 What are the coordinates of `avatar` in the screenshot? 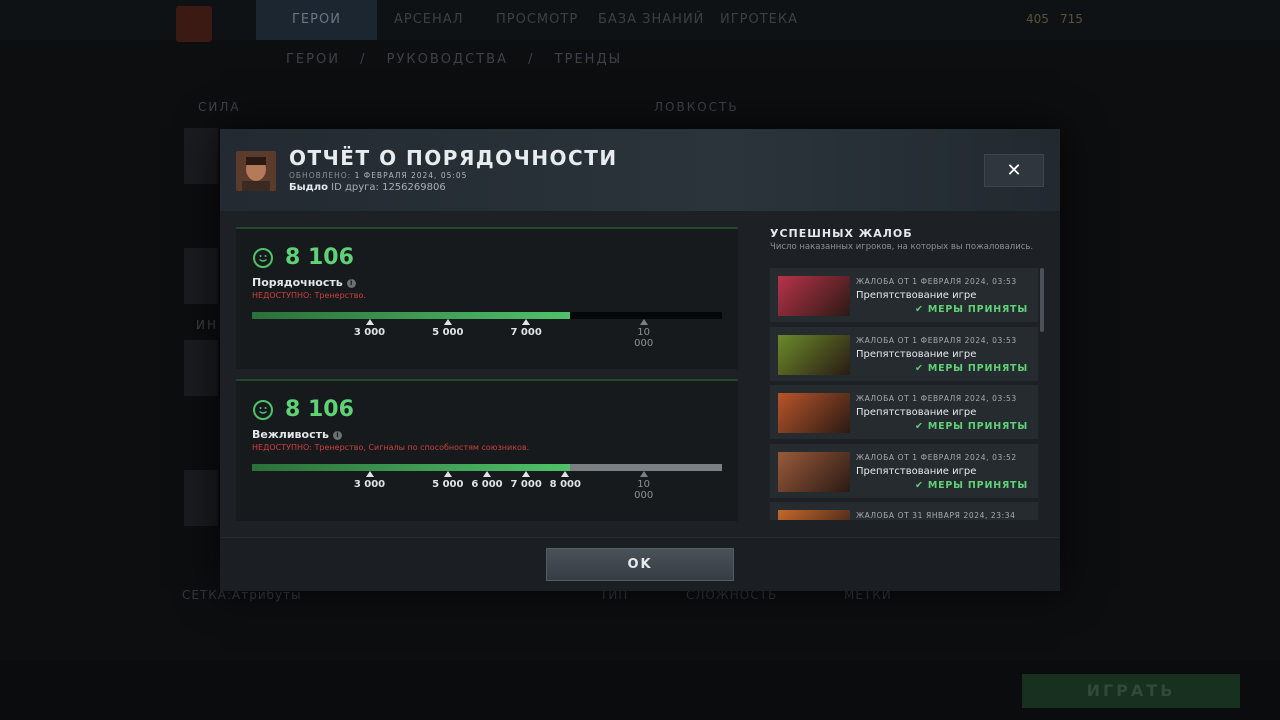 It's located at (256, 171).